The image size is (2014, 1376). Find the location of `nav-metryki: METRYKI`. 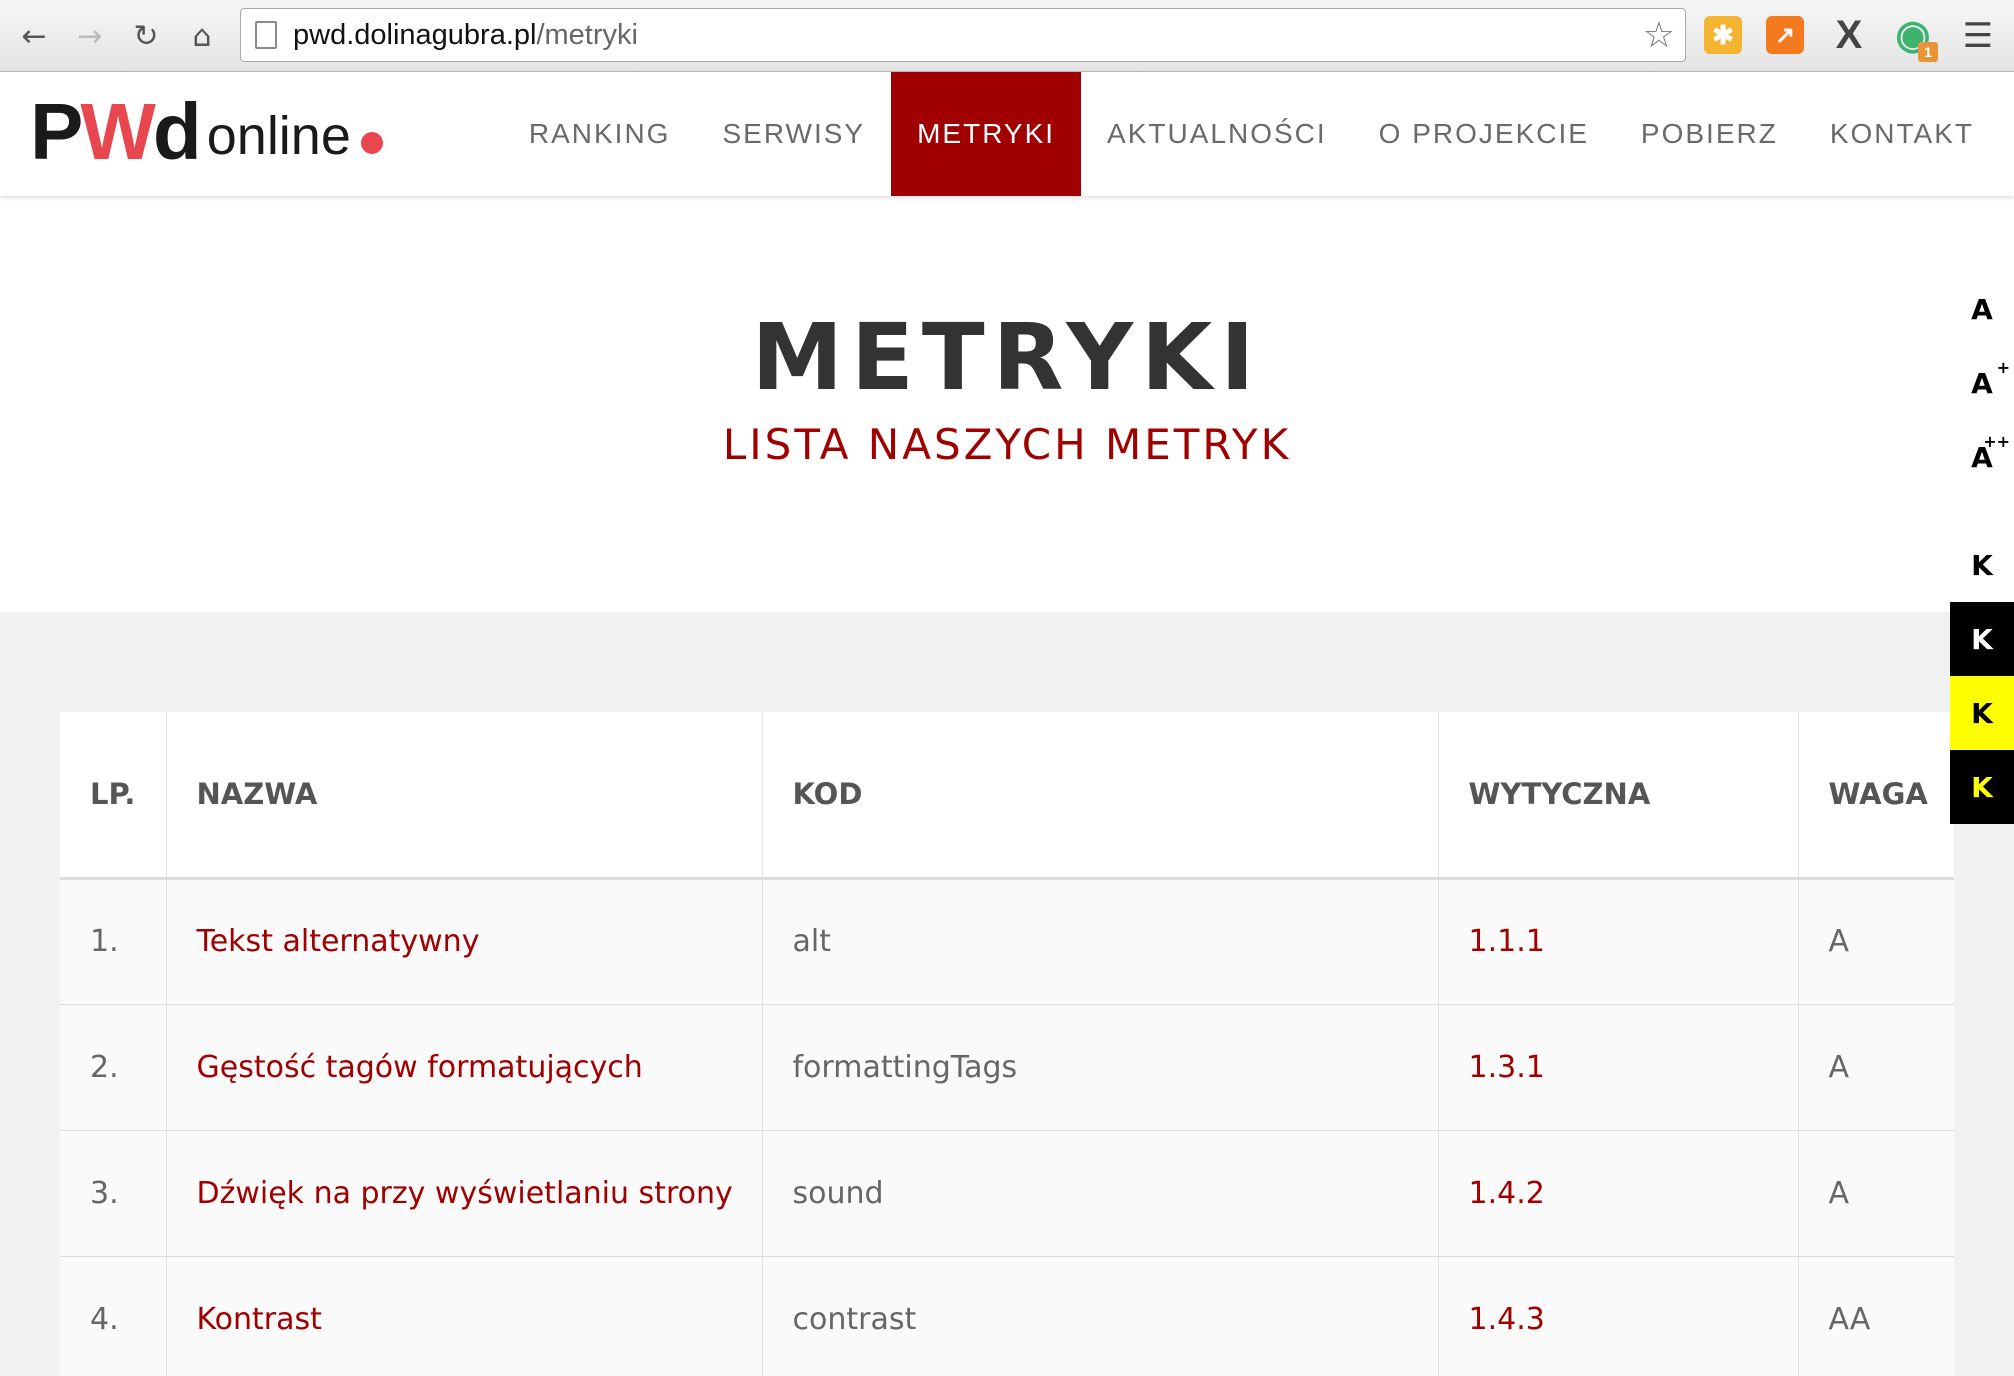

nav-metryki: METRYKI is located at coordinates (986, 134).